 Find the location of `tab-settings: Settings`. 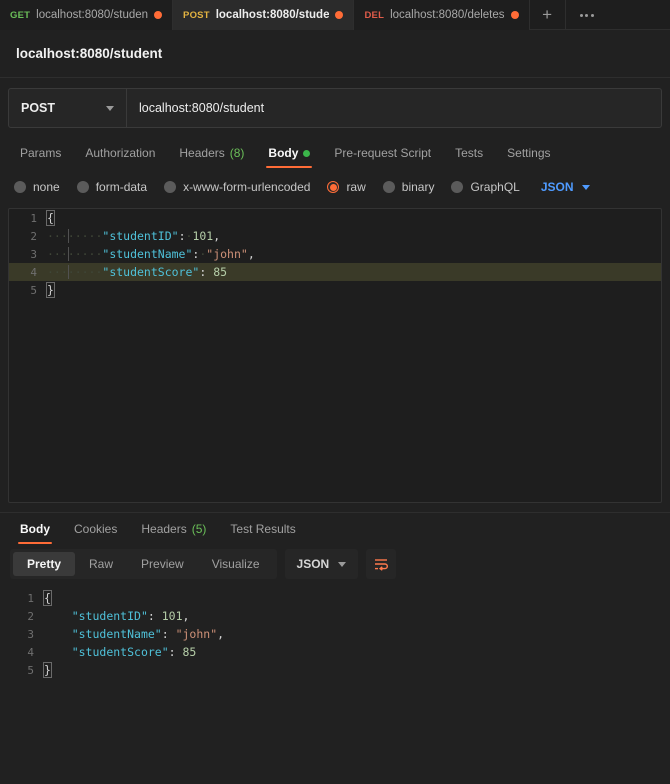

tab-settings: Settings is located at coordinates (528, 153).